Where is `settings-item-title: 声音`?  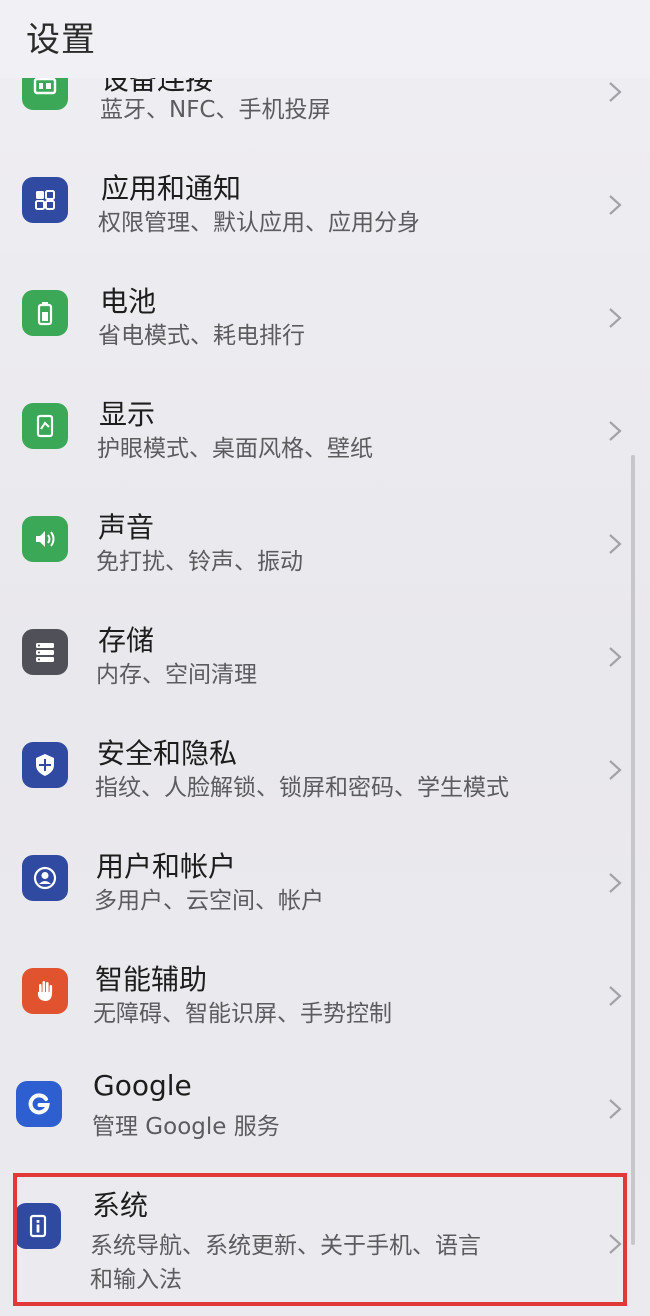 settings-item-title: 声音 is located at coordinates (126, 527).